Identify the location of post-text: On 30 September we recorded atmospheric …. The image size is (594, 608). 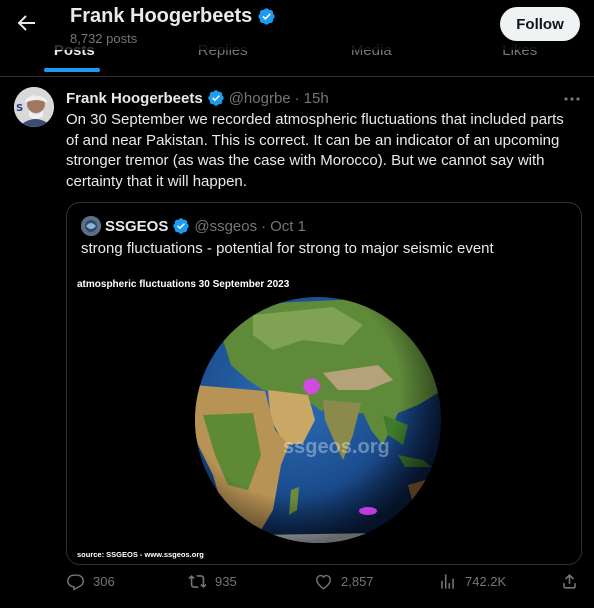
(315, 150).